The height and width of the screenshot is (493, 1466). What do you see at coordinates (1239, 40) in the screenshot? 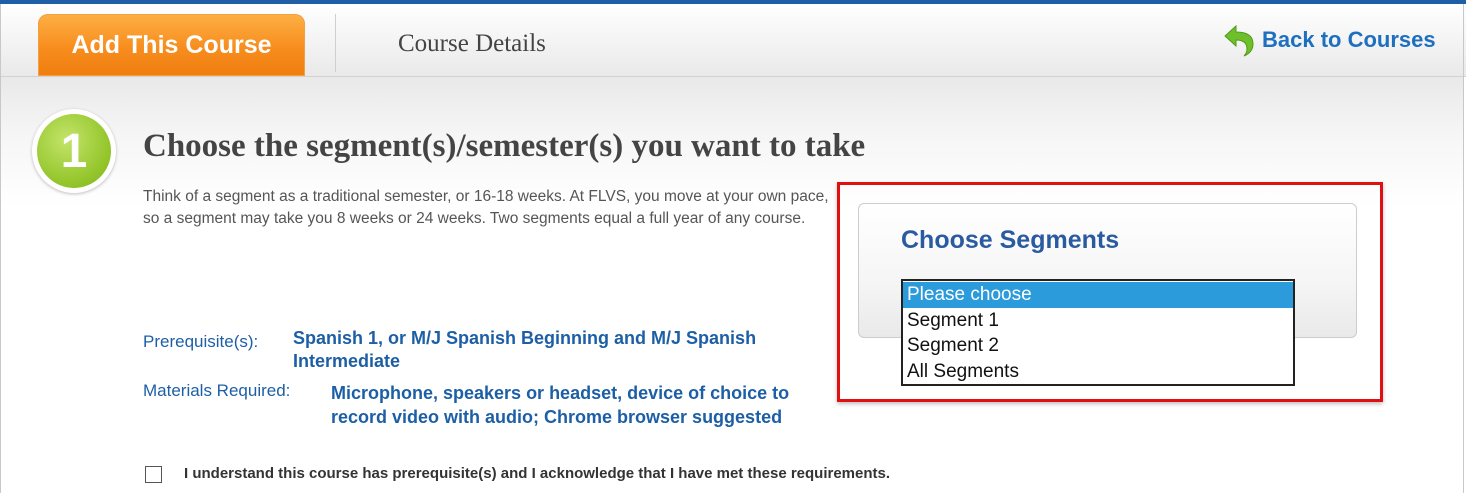
I see `back-arrow-icon` at bounding box center [1239, 40].